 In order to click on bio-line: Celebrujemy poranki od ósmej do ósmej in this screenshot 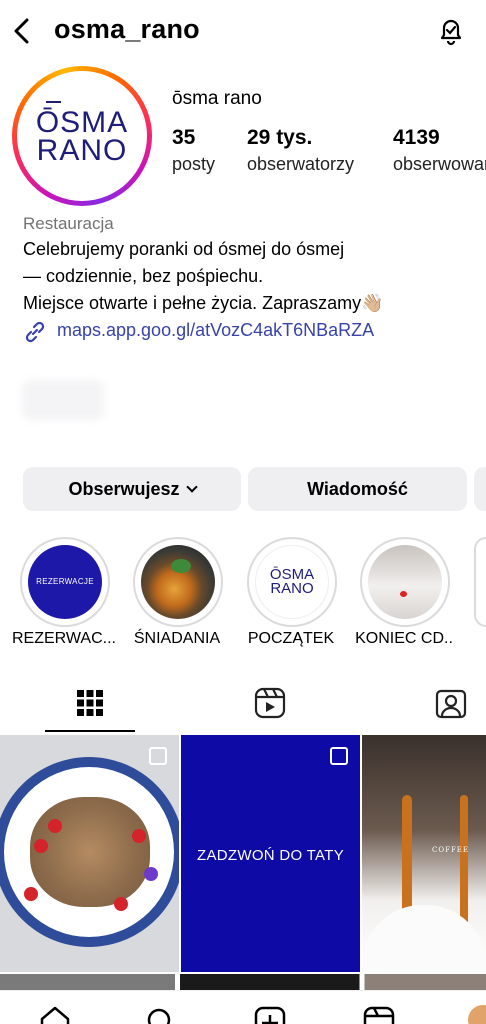, I will do `click(184, 249)`.